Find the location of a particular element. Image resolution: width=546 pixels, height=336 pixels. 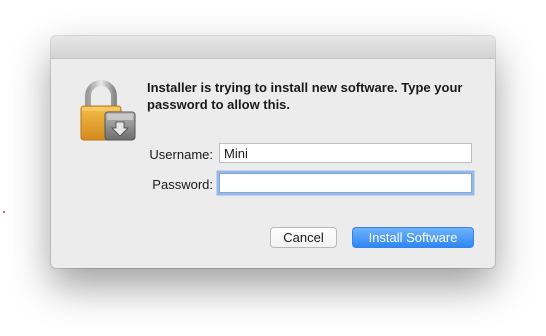

username-field is located at coordinates (345, 153).